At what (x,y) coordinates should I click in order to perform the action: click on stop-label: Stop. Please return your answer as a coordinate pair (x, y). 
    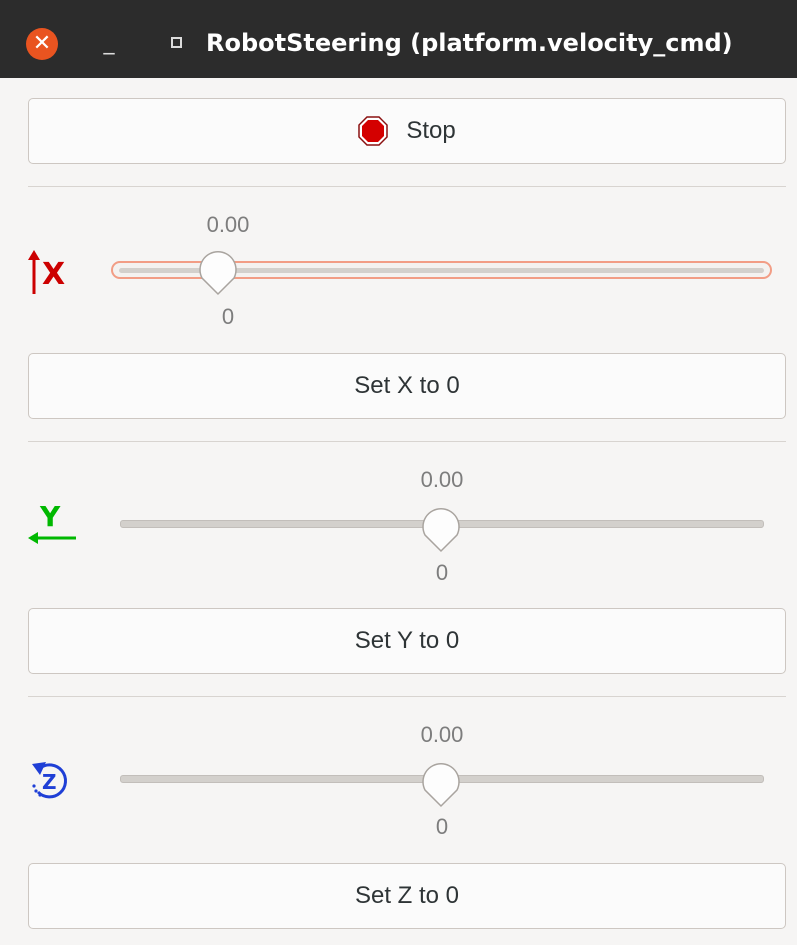
    Looking at the image, I should click on (431, 130).